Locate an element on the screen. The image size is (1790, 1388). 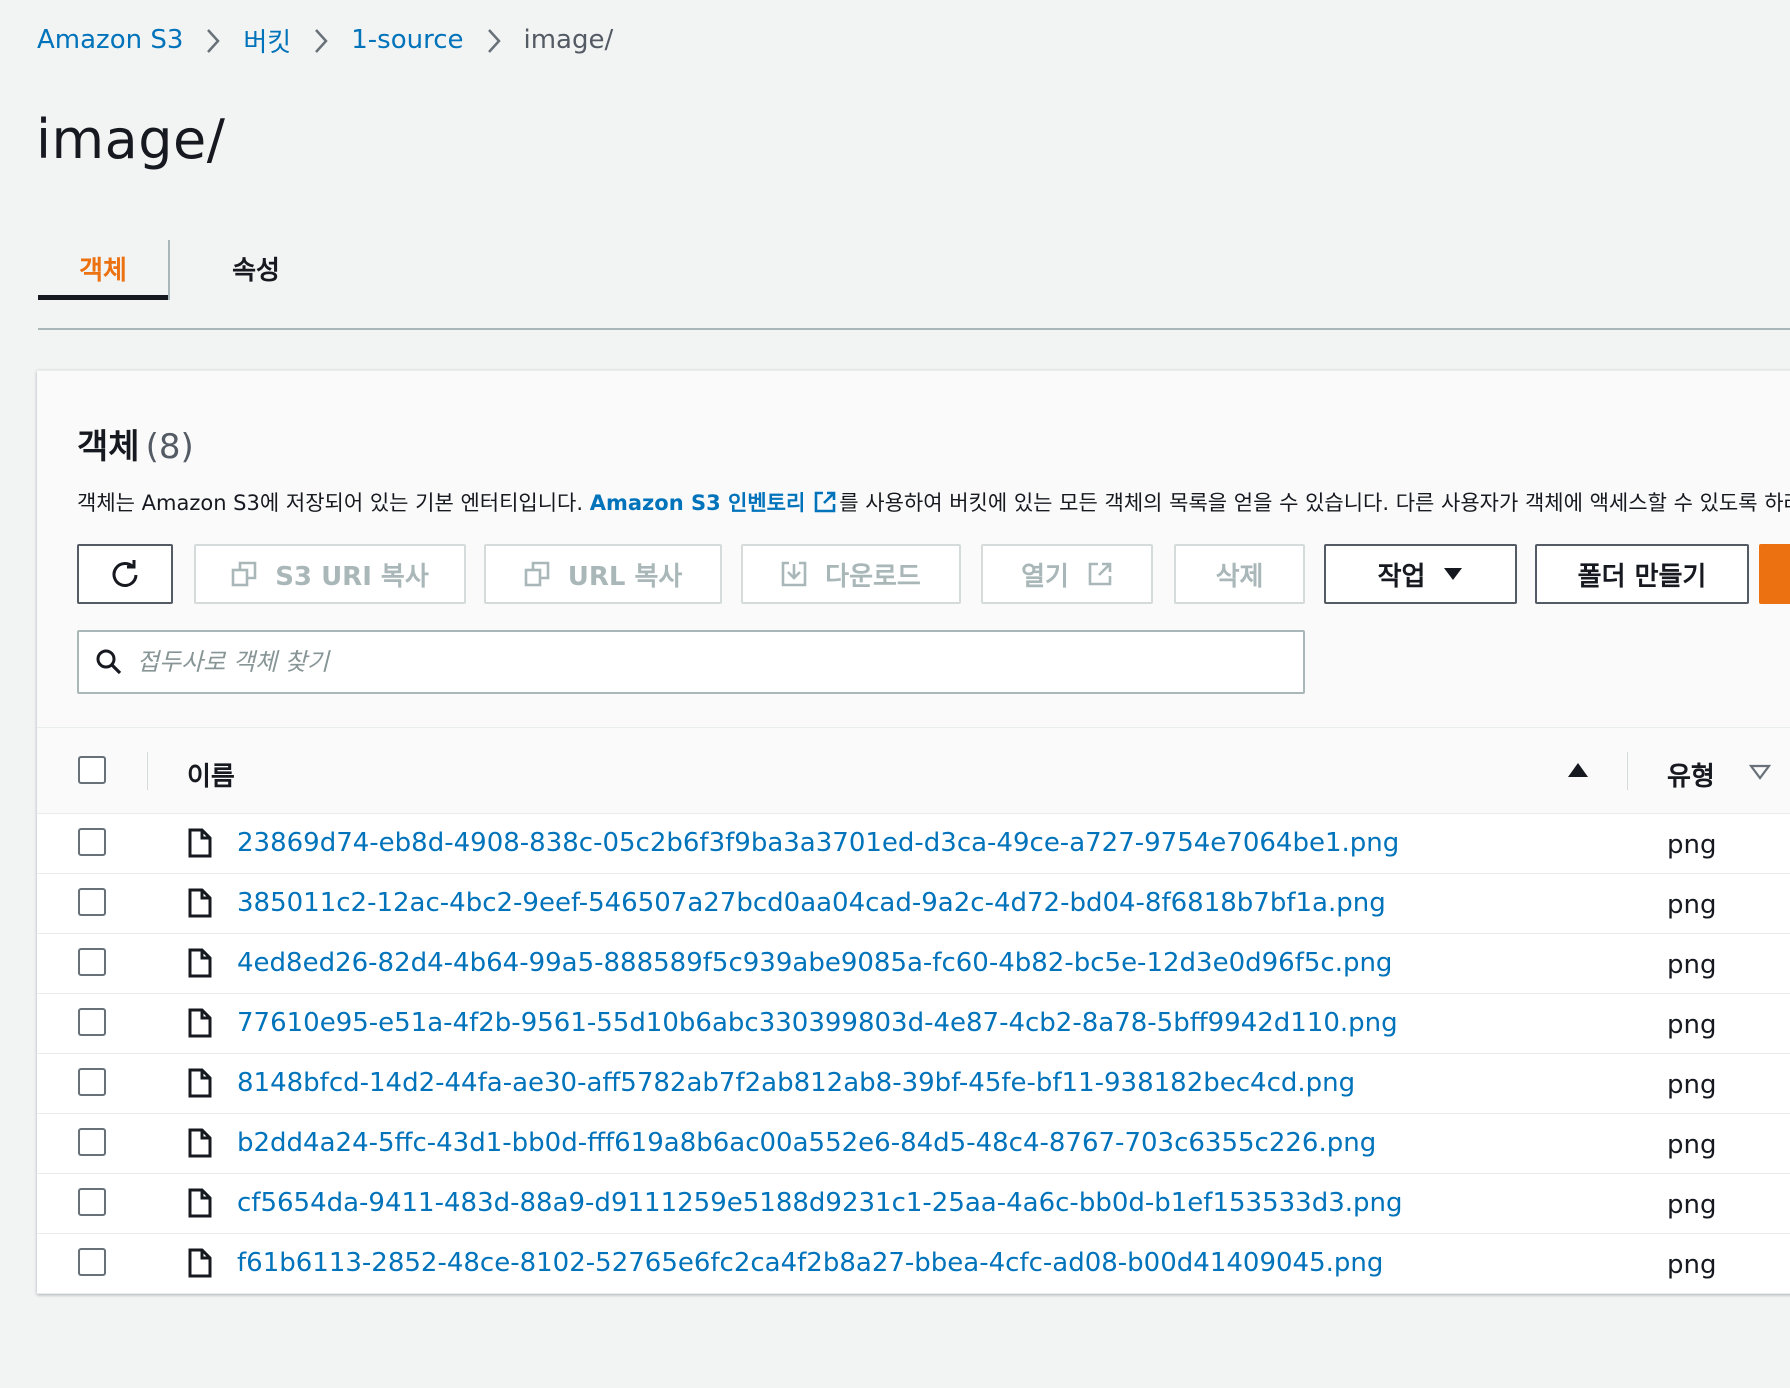
page-title: image/ is located at coordinates (131, 139).